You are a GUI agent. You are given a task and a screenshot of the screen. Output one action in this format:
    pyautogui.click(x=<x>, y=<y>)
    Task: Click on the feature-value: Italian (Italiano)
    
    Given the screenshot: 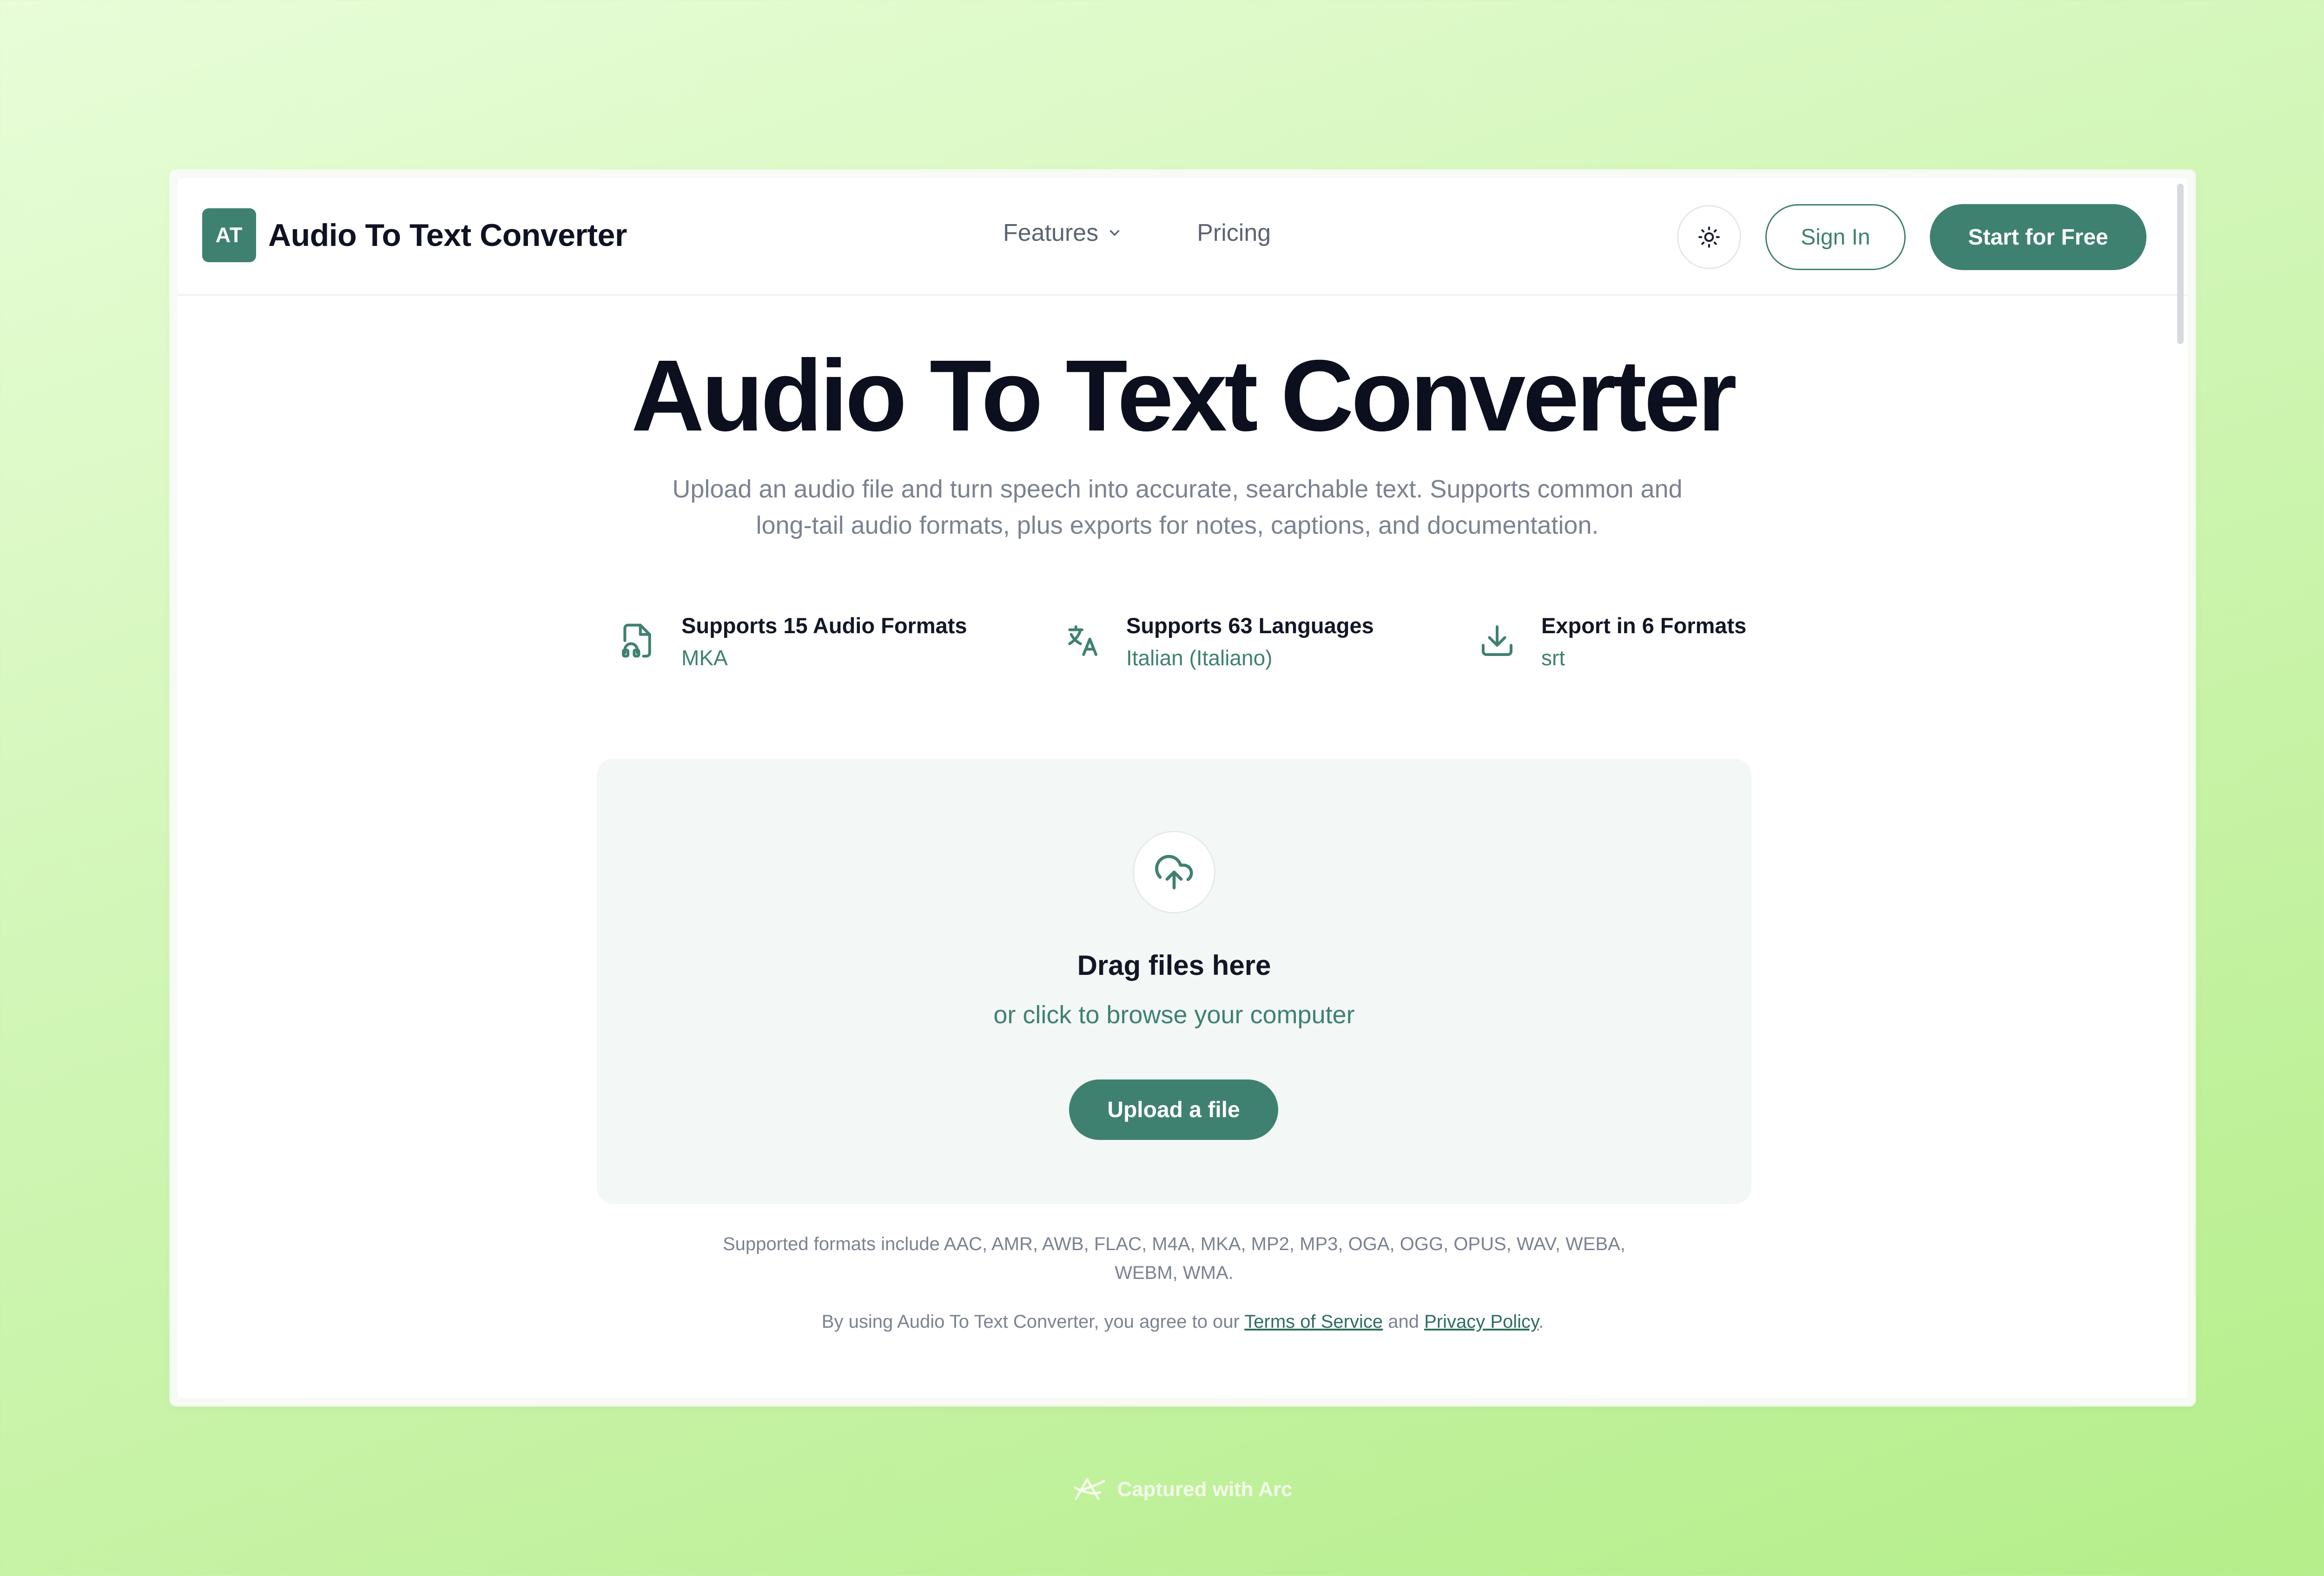 What is the action you would take?
    pyautogui.click(x=1199, y=658)
    